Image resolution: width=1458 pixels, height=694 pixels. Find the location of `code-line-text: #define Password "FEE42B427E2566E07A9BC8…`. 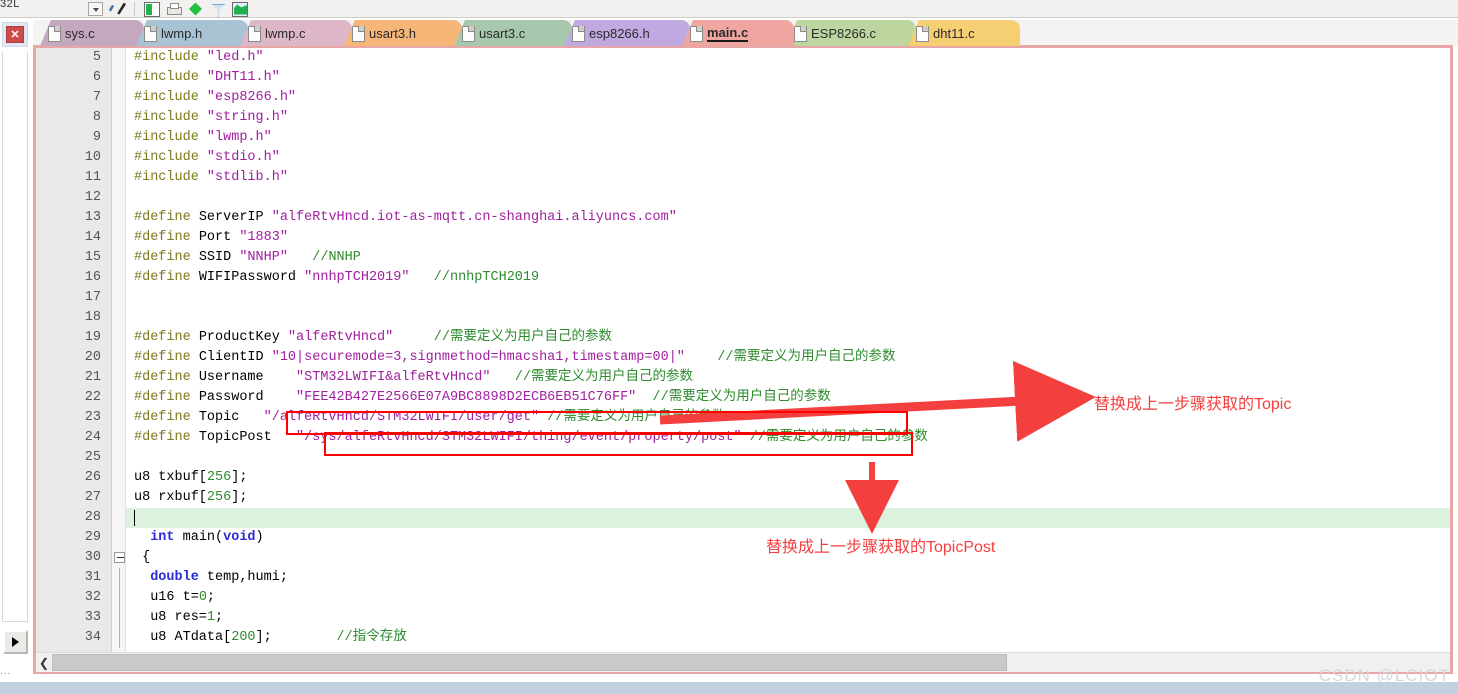

code-line-text: #define Password "FEE42B427E2566E07A9BC8… is located at coordinates (482, 397).